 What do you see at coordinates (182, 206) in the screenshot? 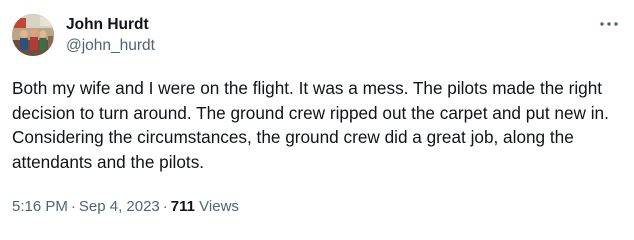
I see `views-count: 711` at bounding box center [182, 206].